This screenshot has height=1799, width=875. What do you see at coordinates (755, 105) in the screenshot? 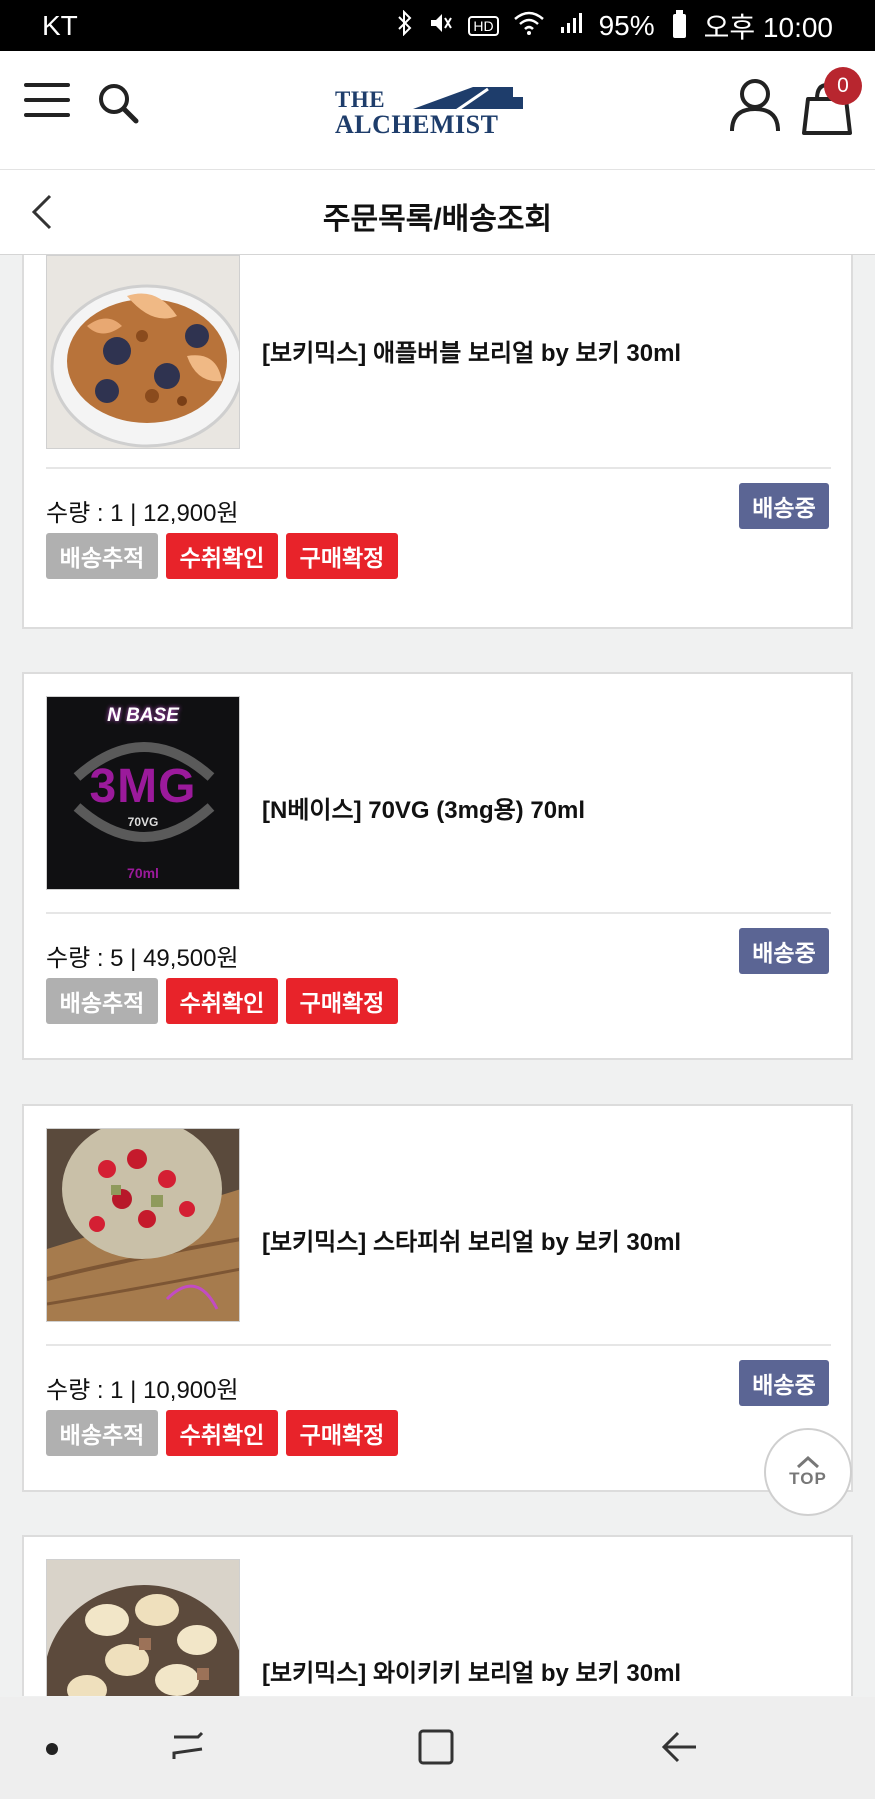
I see `user-account-icon` at bounding box center [755, 105].